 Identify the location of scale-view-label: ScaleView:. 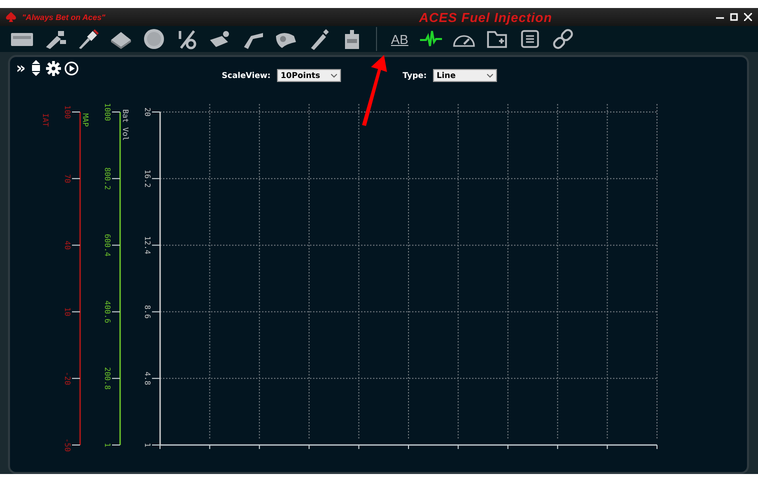
(246, 75).